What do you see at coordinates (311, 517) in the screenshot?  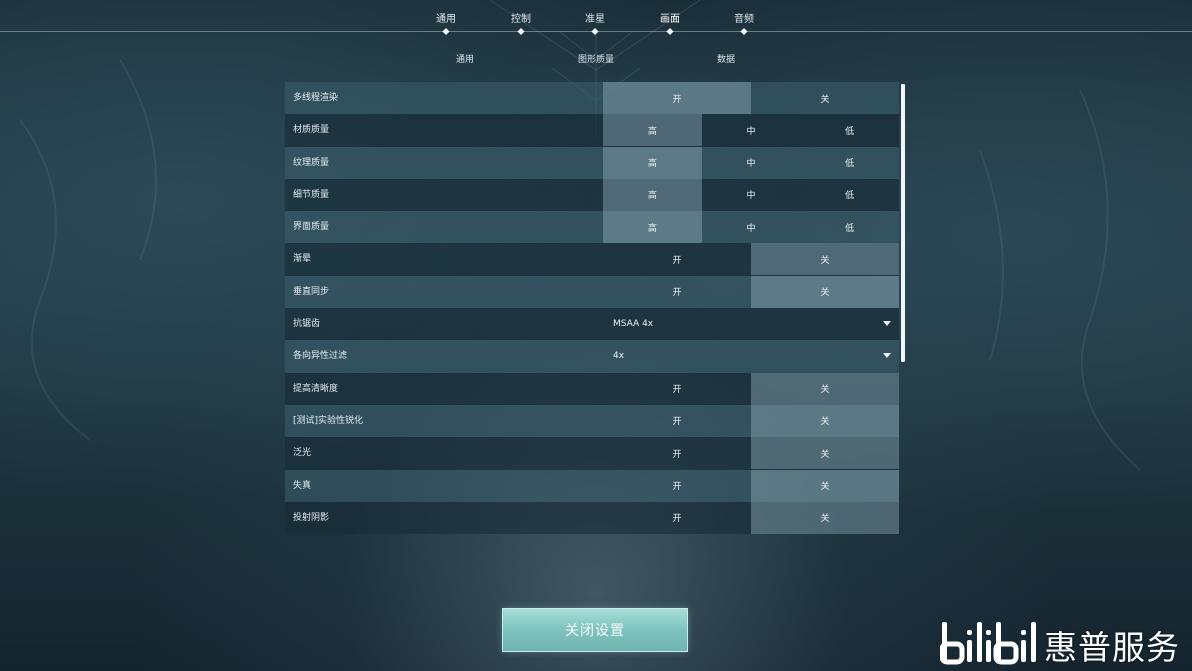 I see `setting-label: 投射阴影` at bounding box center [311, 517].